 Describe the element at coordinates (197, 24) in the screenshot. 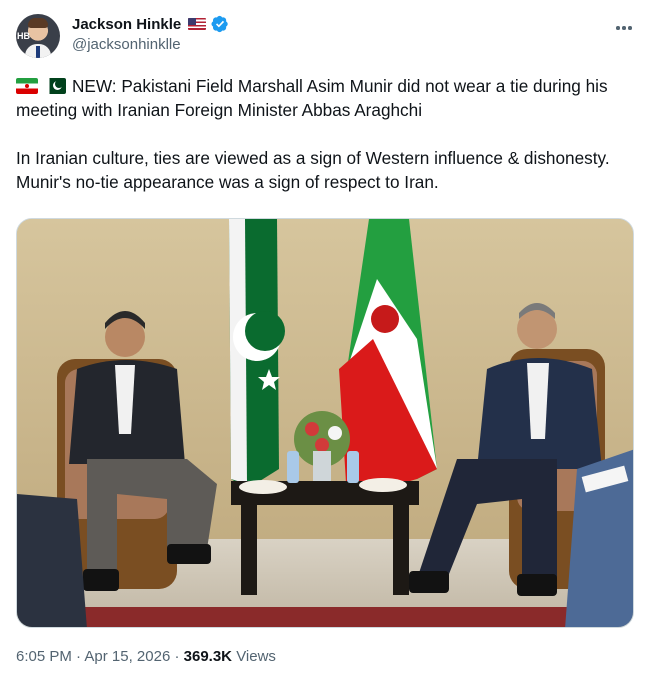

I see `us-flag-icon` at that location.